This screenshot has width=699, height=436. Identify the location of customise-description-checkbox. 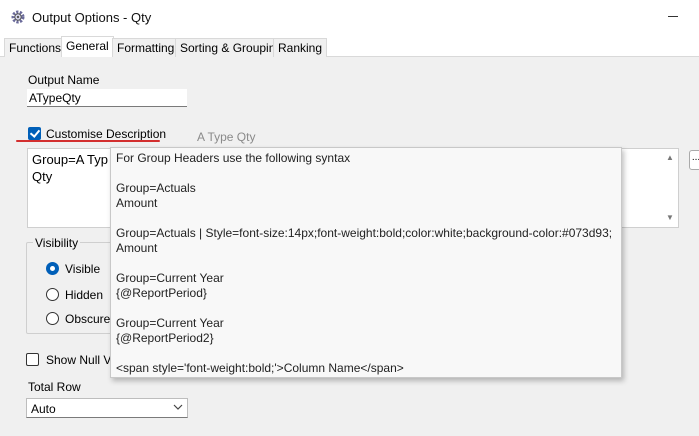
(34, 133).